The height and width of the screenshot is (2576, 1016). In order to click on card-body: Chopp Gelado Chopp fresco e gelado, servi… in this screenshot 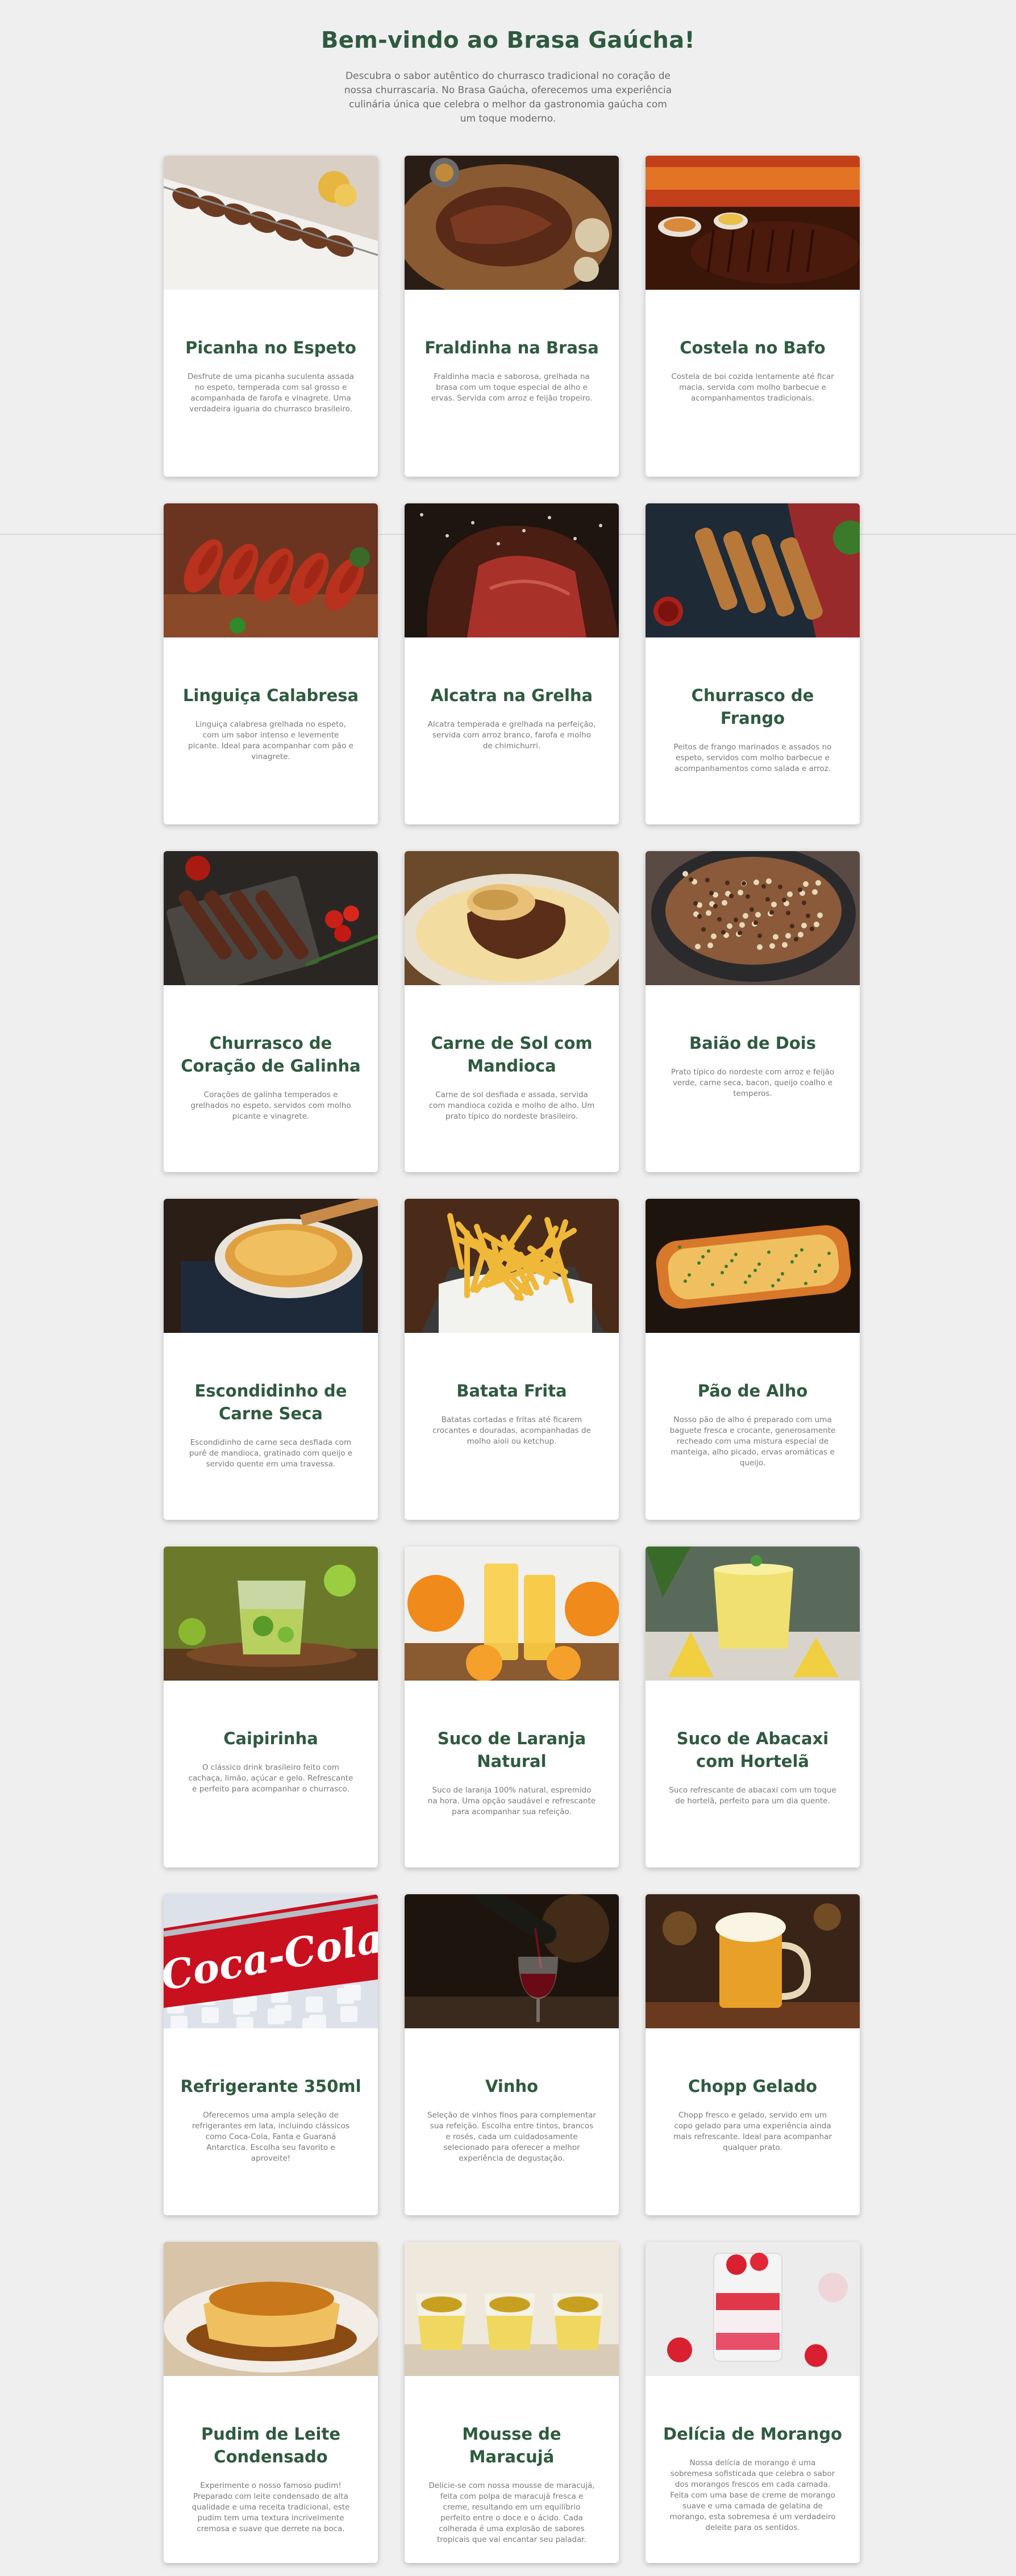, I will do `click(753, 2090)`.